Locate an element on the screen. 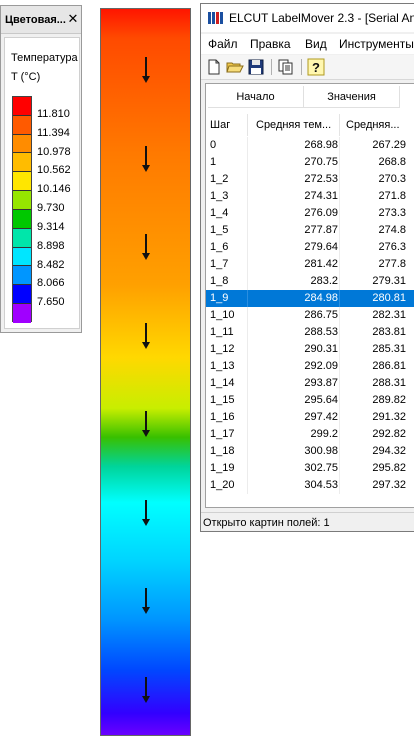  color-scale-label: 11.810 is located at coordinates (53, 113).